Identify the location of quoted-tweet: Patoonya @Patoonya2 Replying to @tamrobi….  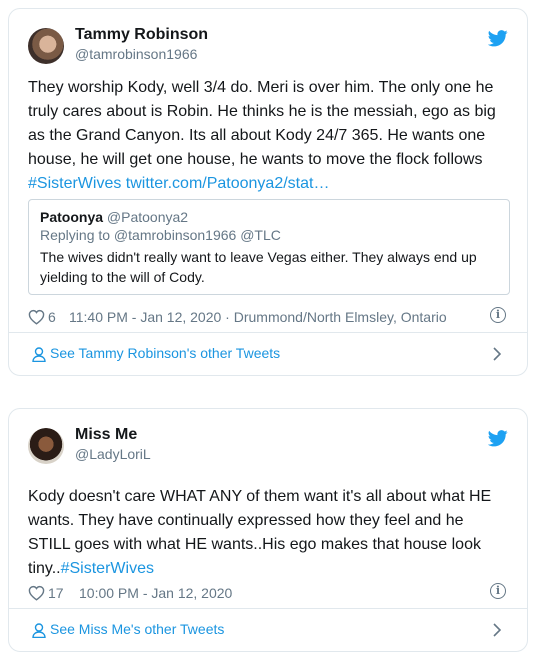
(269, 247).